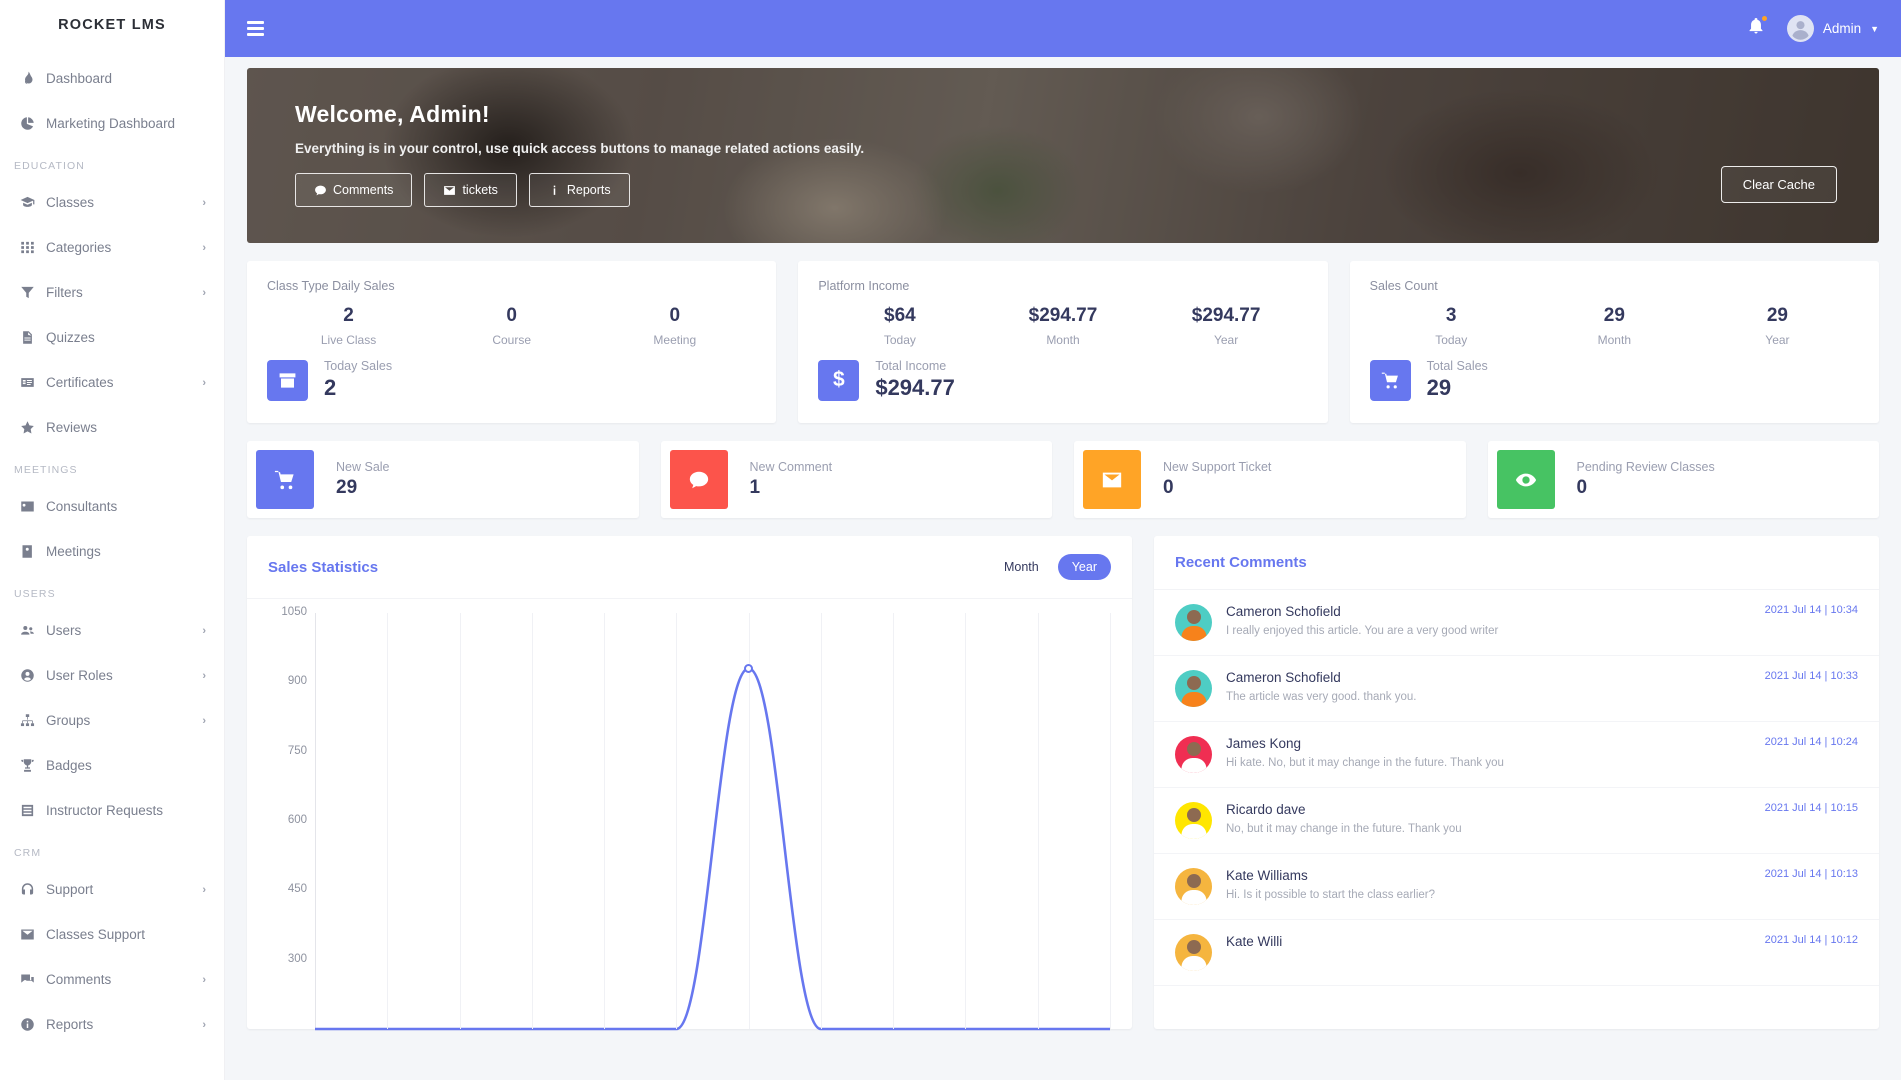 The image size is (1901, 1080). Describe the element at coordinates (70, 202) in the screenshot. I see `sidebar-item-label: Classes` at that location.